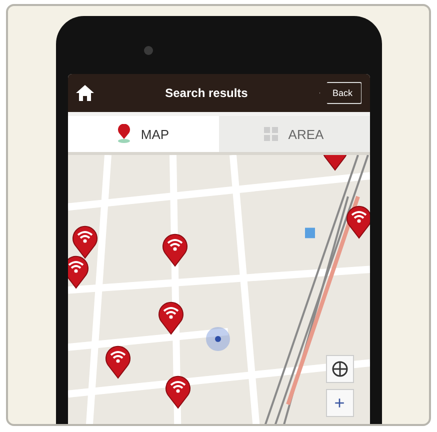 Image resolution: width=437 pixels, height=432 pixels. Describe the element at coordinates (123, 134) in the screenshot. I see `map-pin-icon` at that location.